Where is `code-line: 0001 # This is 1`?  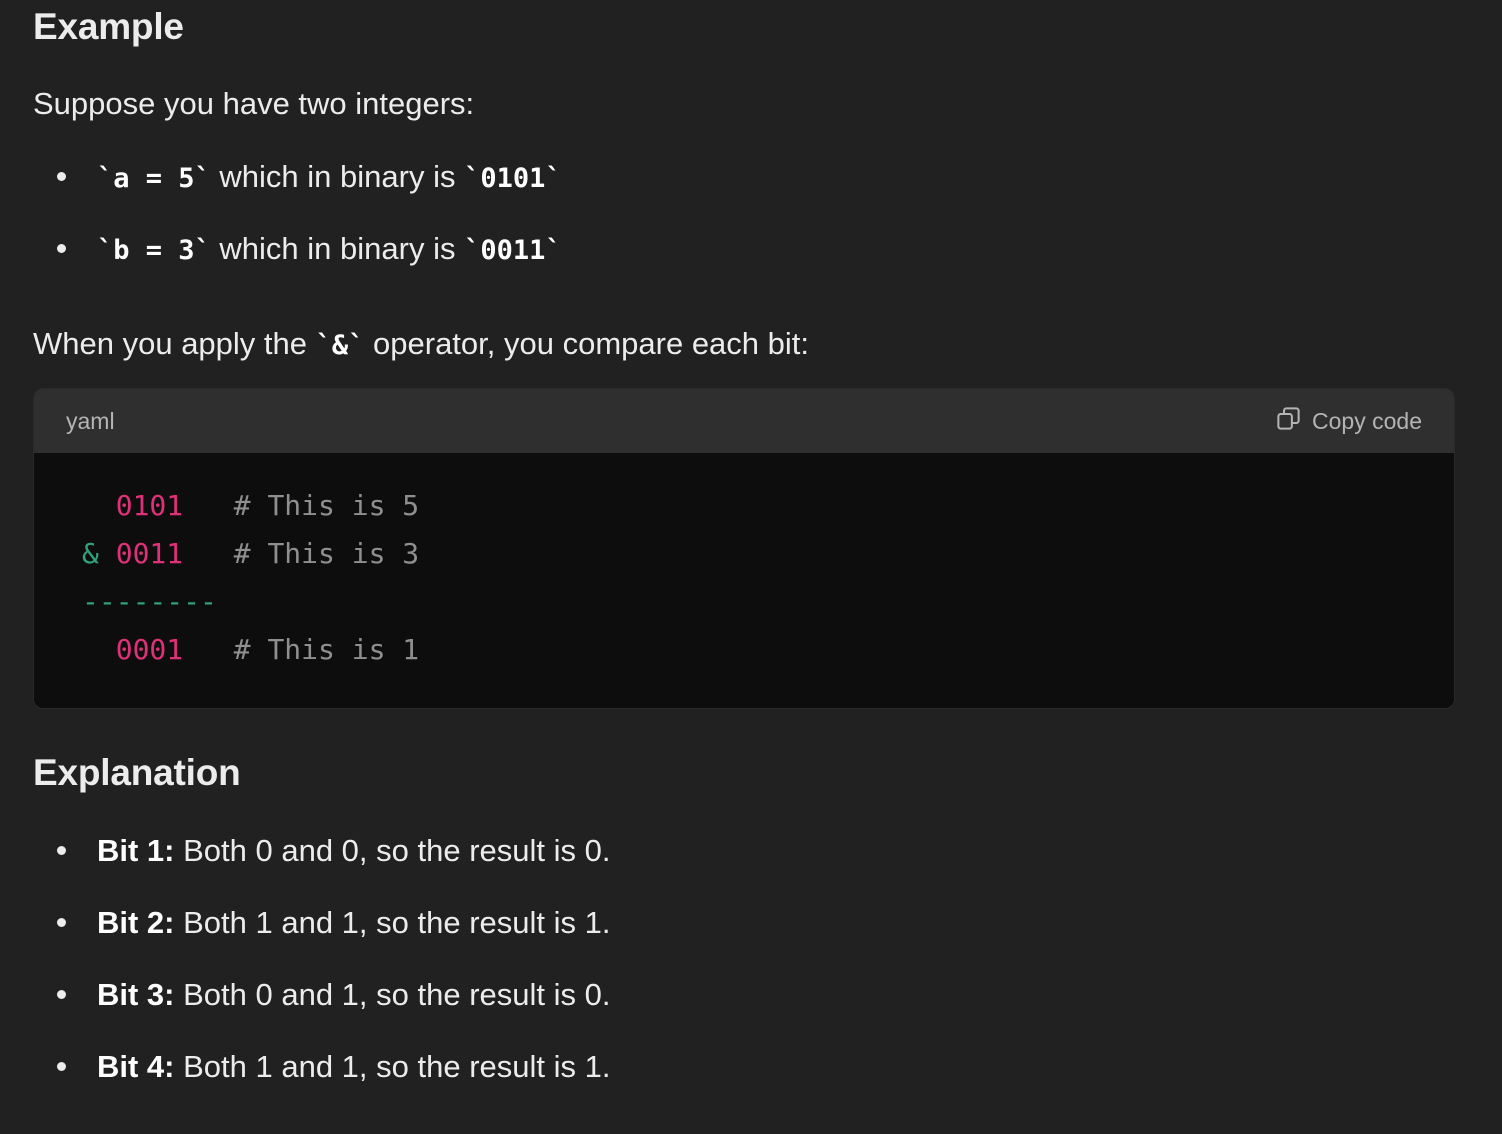 code-line: 0001 # This is 1 is located at coordinates (250, 649).